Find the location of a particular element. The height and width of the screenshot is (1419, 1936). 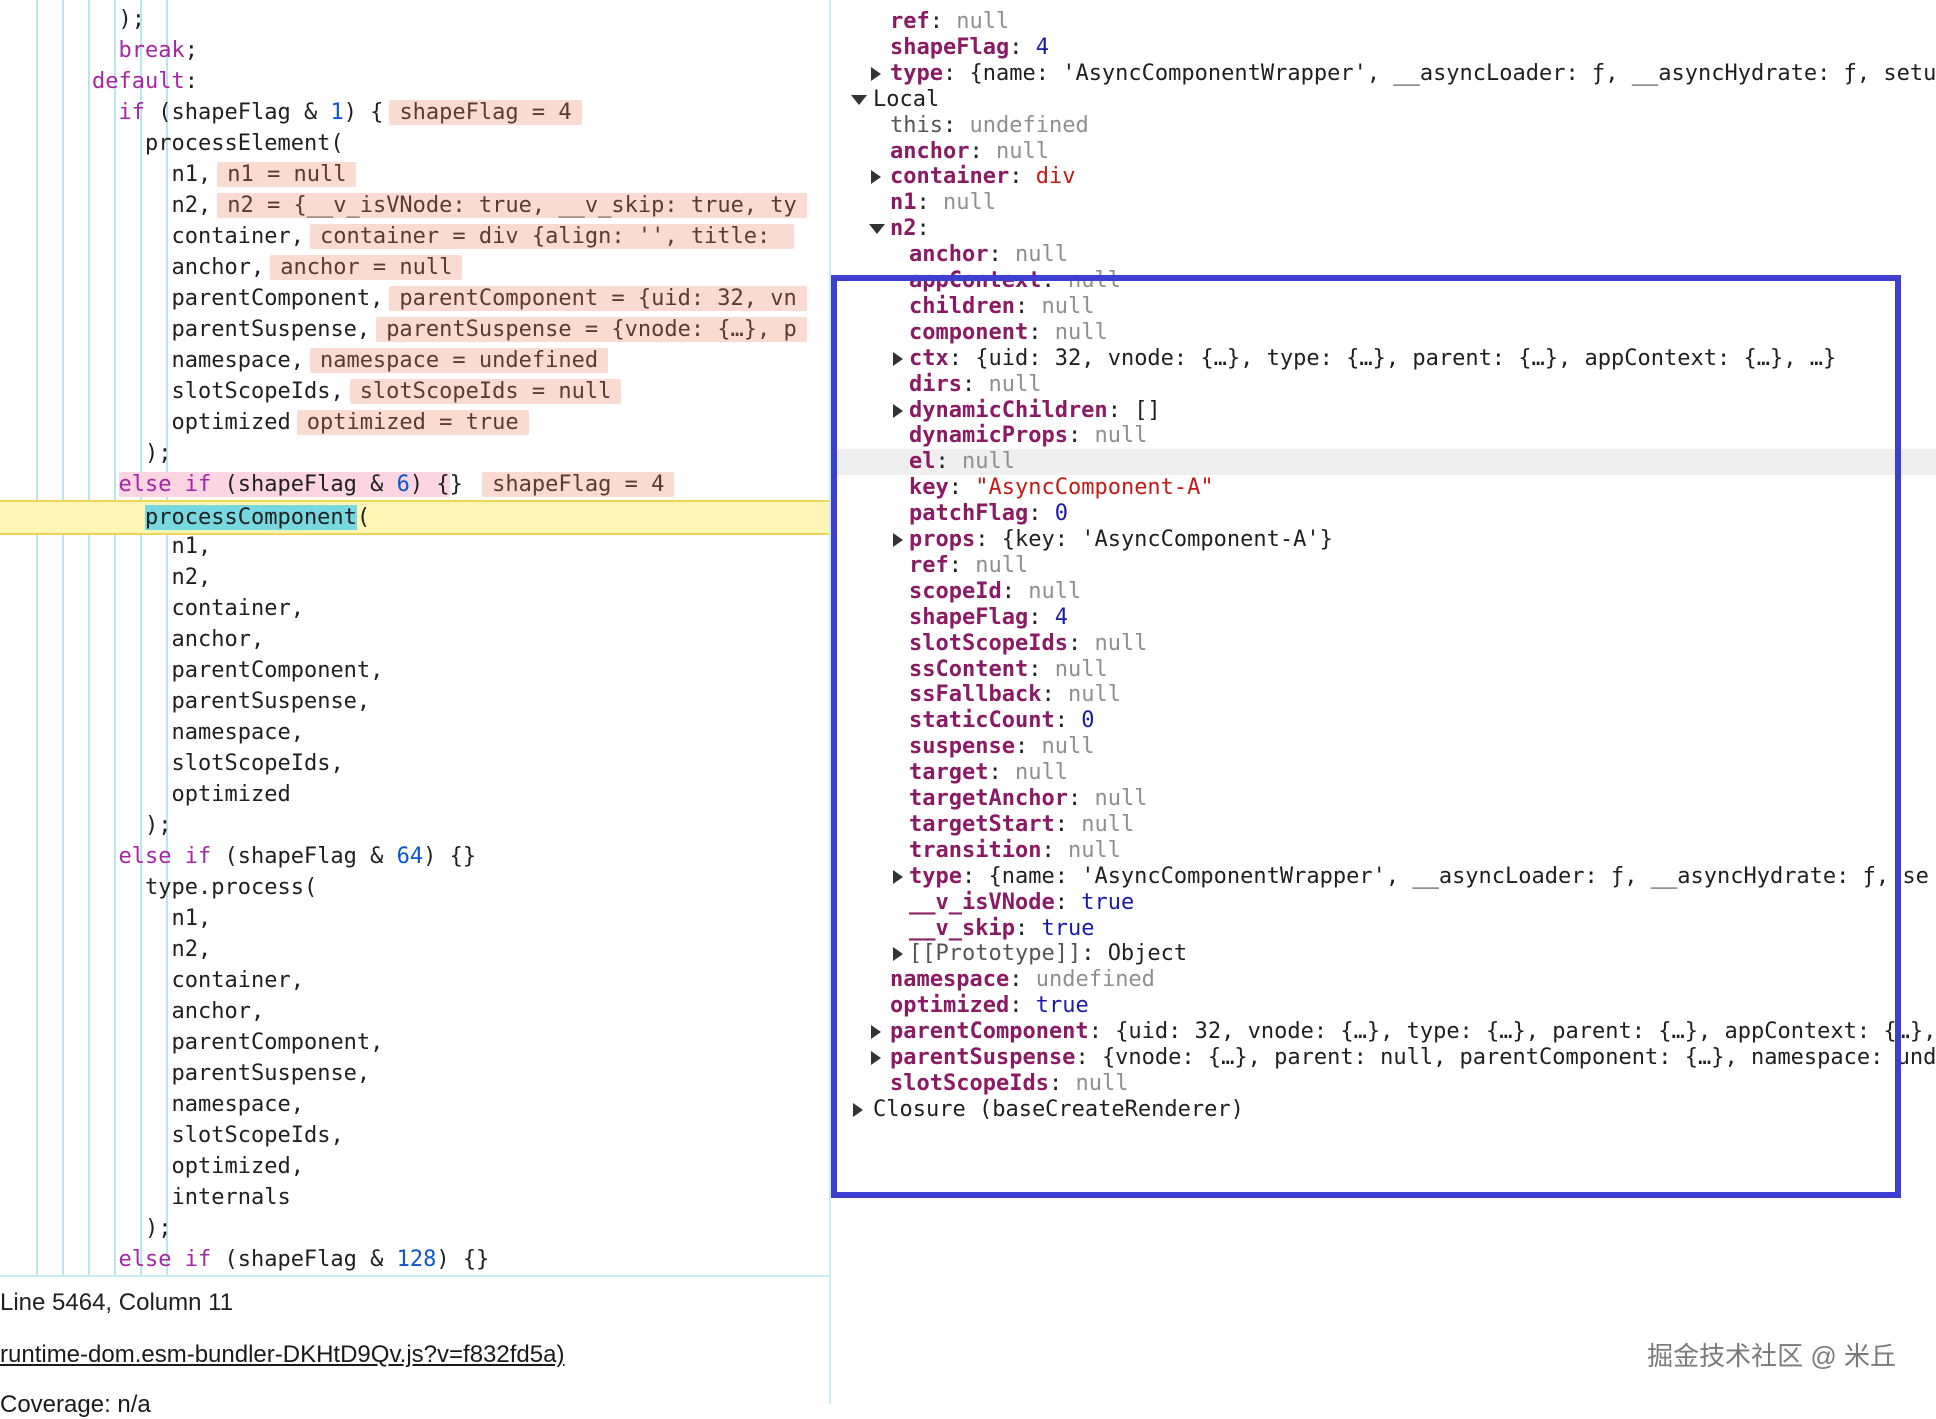

scope-property-ref: ref: null is located at coordinates (1383, 22).